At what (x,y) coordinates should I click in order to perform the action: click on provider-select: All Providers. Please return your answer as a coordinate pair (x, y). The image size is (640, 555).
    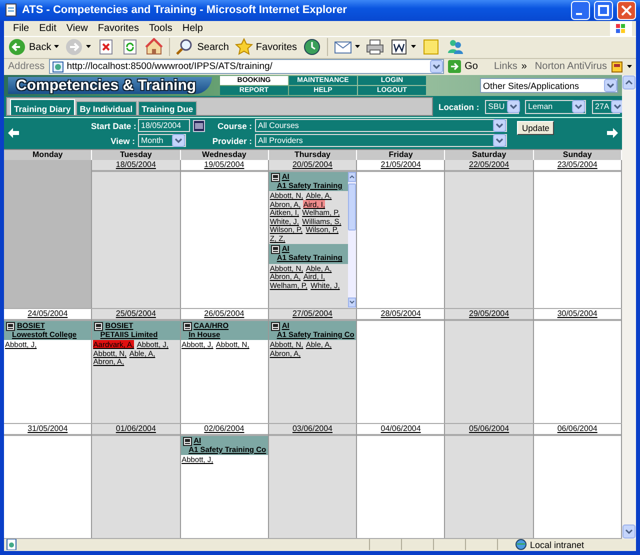
    Looking at the image, I should click on (381, 141).